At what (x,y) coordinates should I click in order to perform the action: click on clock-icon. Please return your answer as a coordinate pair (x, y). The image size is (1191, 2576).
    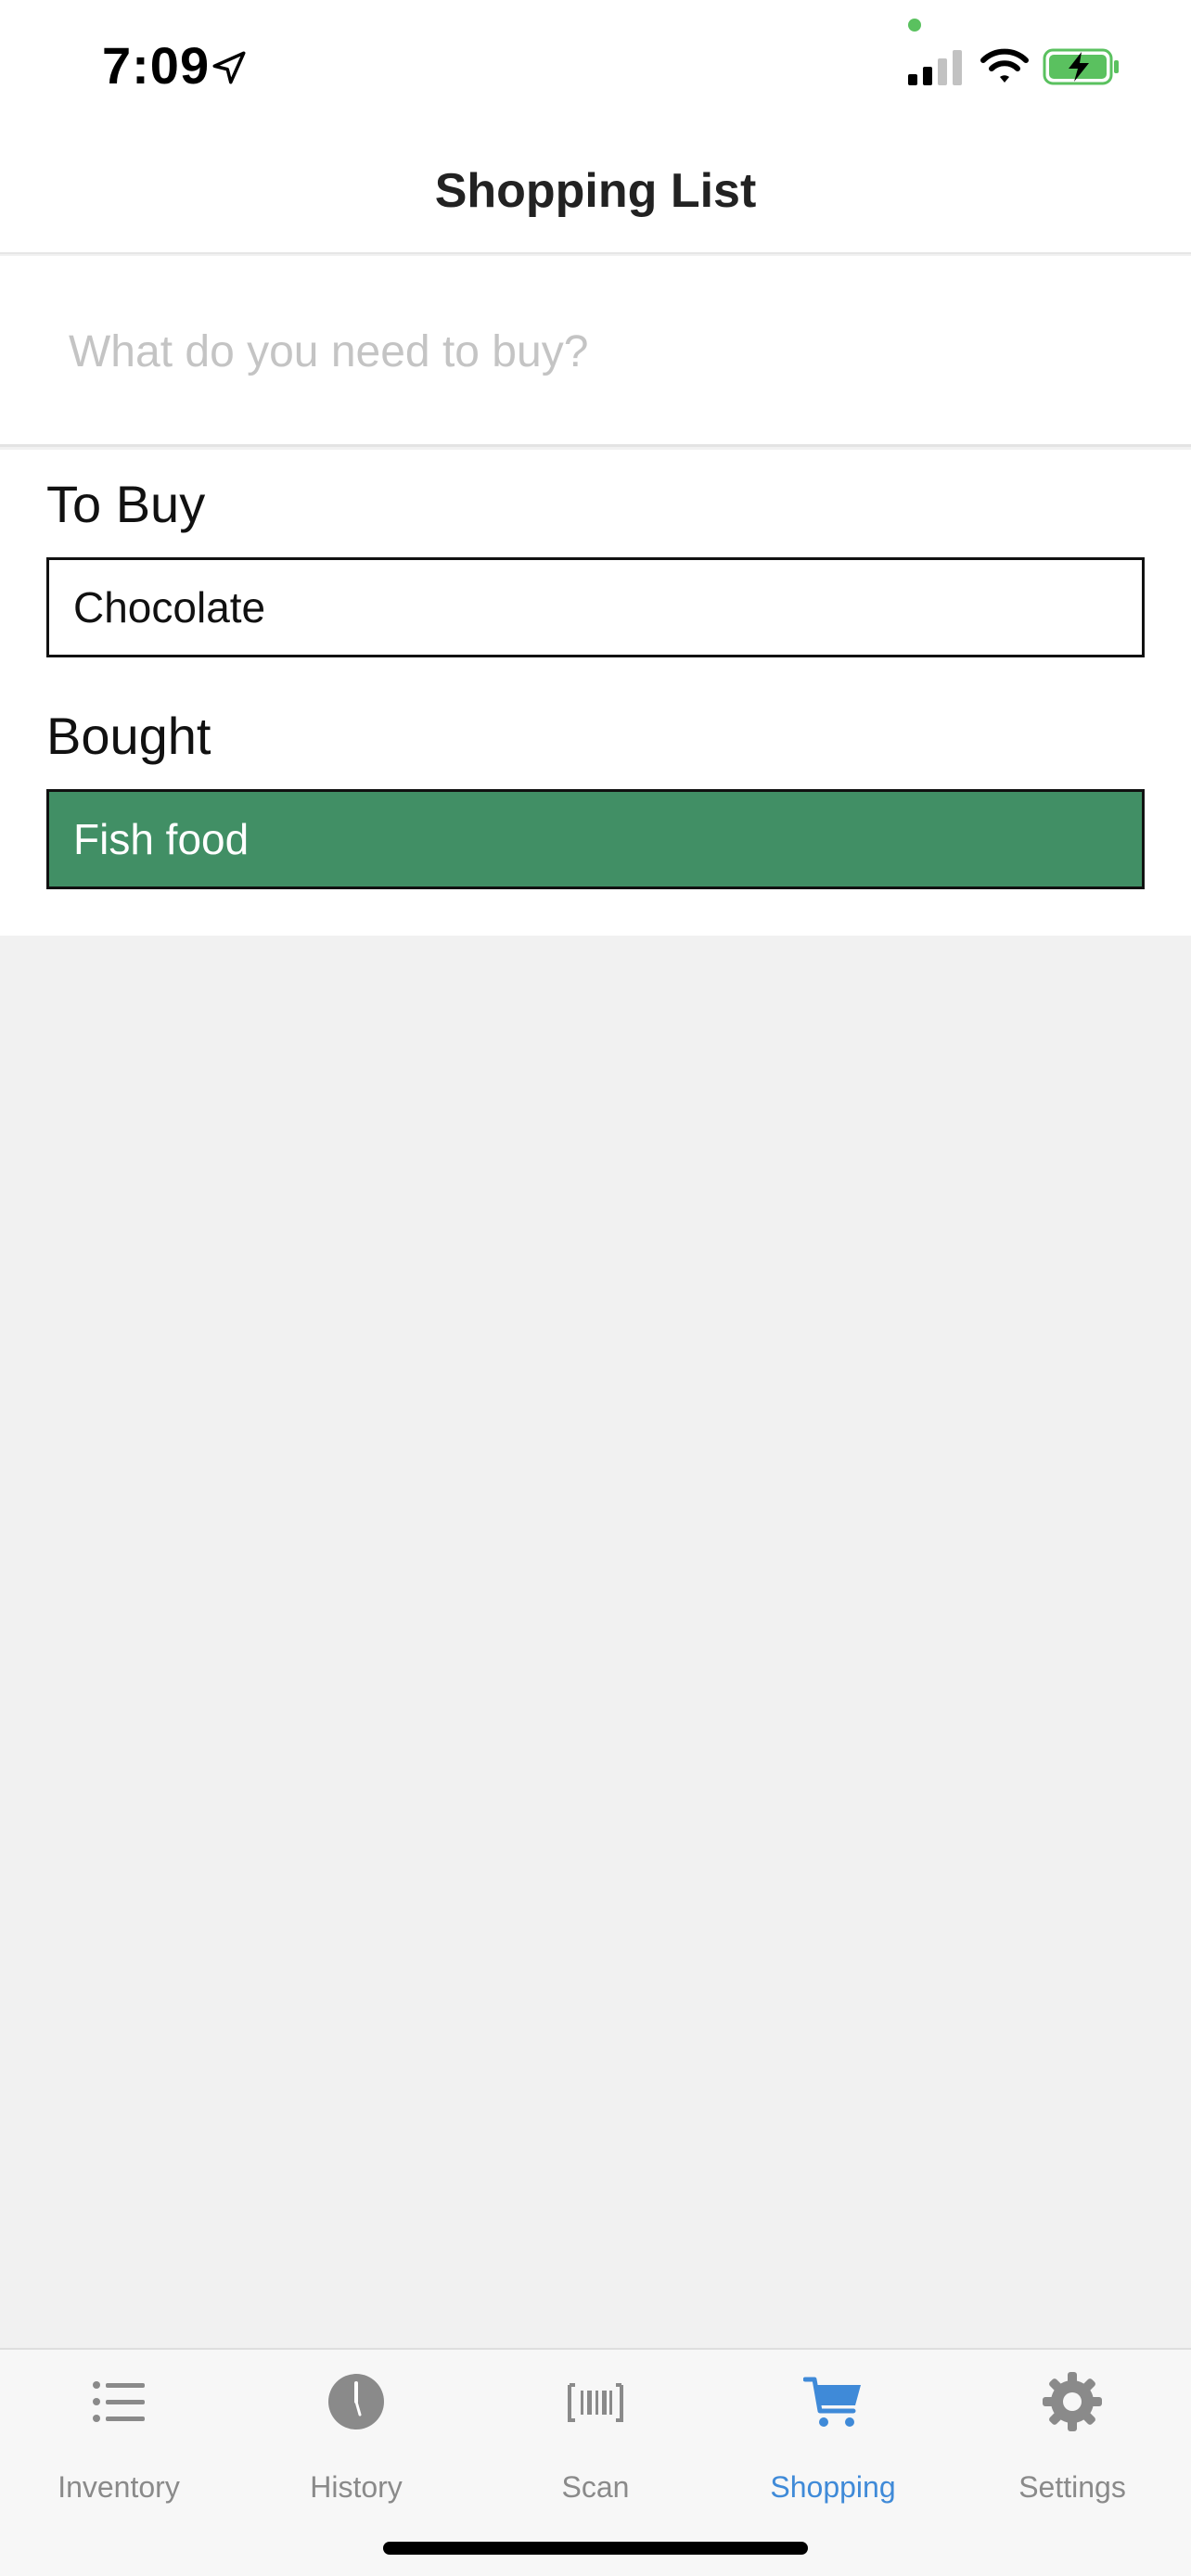
    Looking at the image, I should click on (356, 2401).